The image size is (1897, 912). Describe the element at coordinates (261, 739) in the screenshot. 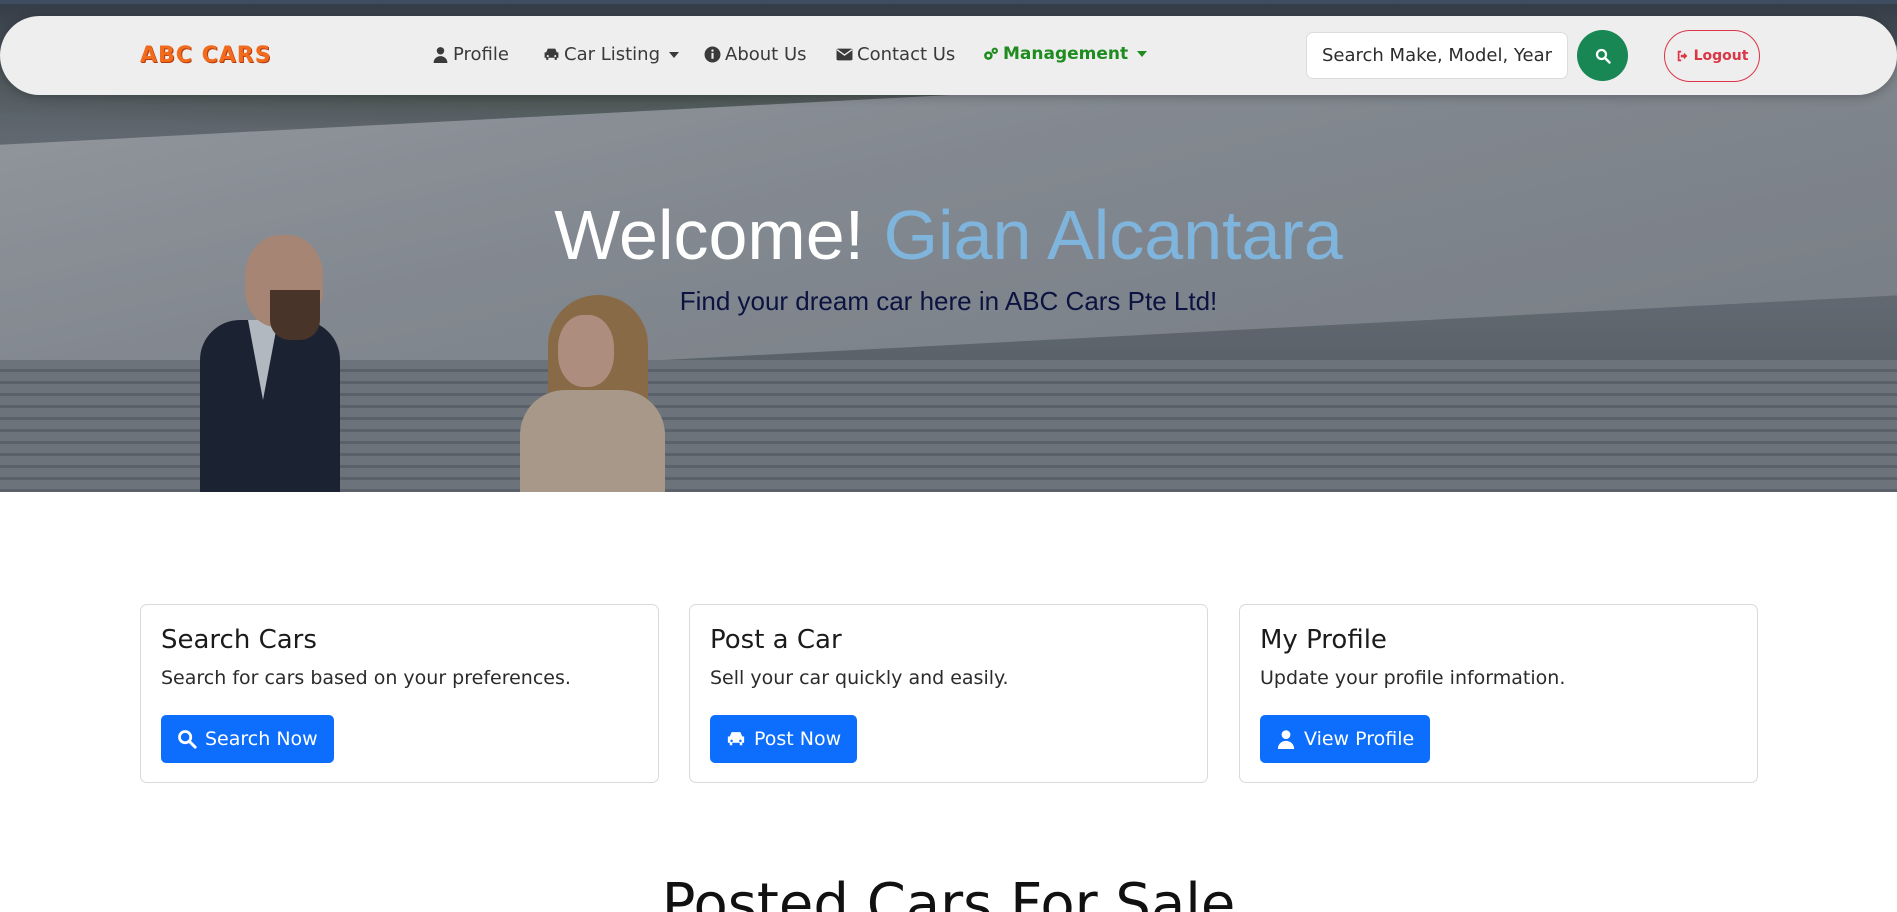

I see `search-now-label: Search Now` at that location.